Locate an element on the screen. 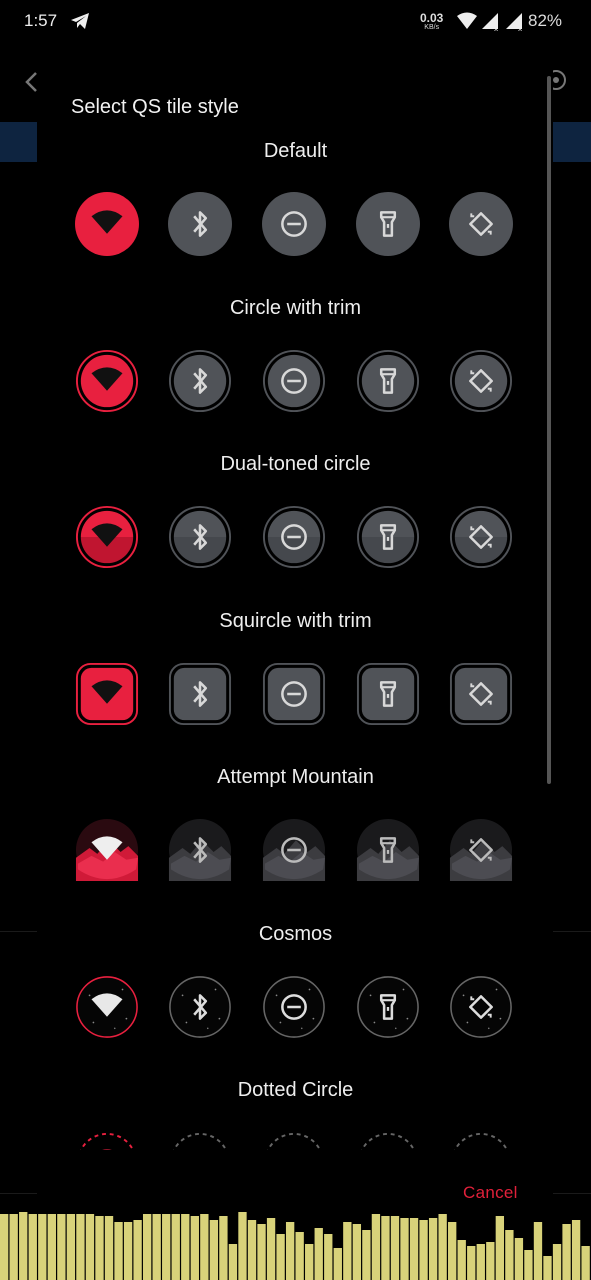 The width and height of the screenshot is (591, 1280). status-time: 1:57 is located at coordinates (41, 20).